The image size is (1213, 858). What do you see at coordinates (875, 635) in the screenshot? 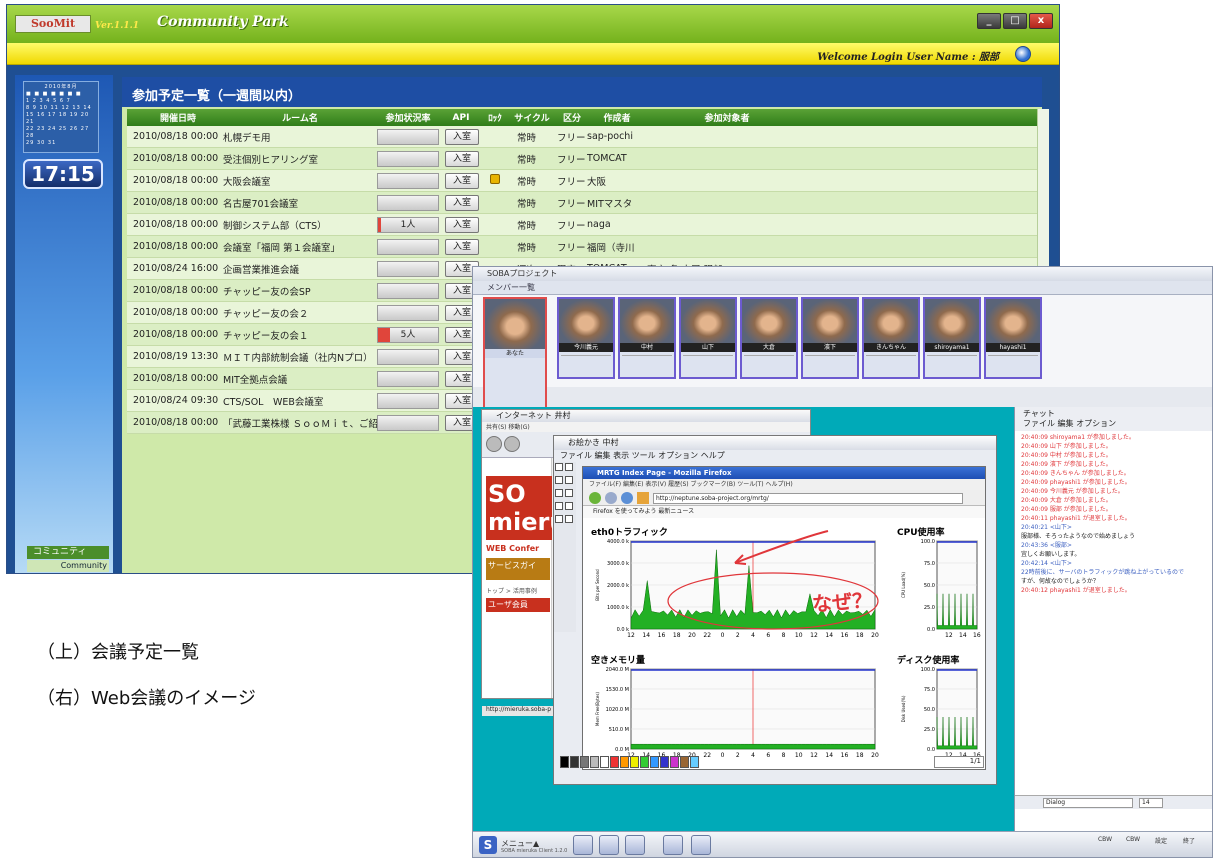
I see `x-tick-label: 20` at bounding box center [875, 635].